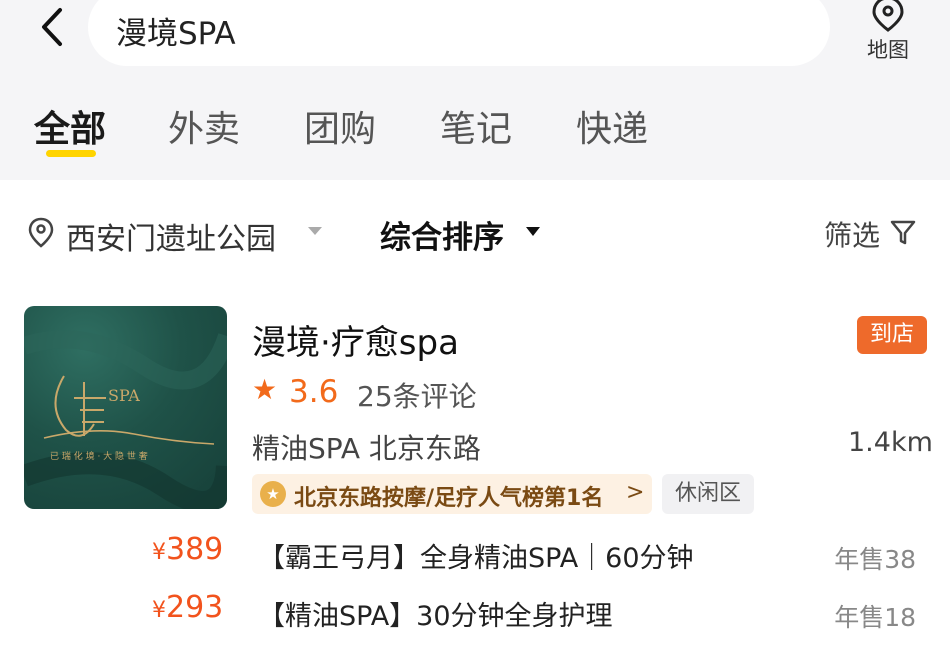 The width and height of the screenshot is (950, 653). Describe the element at coordinates (890, 442) in the screenshot. I see `shop-distance: 1.4km` at that location.